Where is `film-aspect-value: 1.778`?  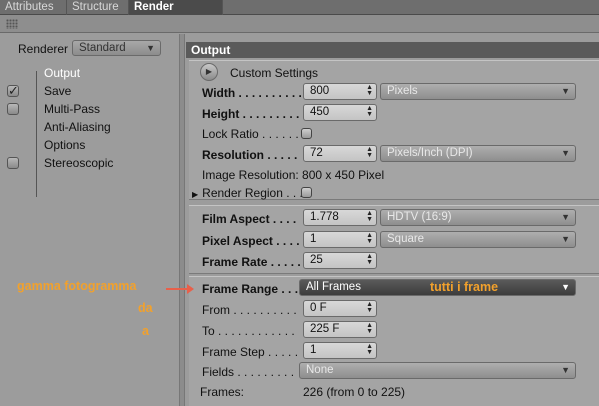
film-aspect-value: 1.778 is located at coordinates (324, 217).